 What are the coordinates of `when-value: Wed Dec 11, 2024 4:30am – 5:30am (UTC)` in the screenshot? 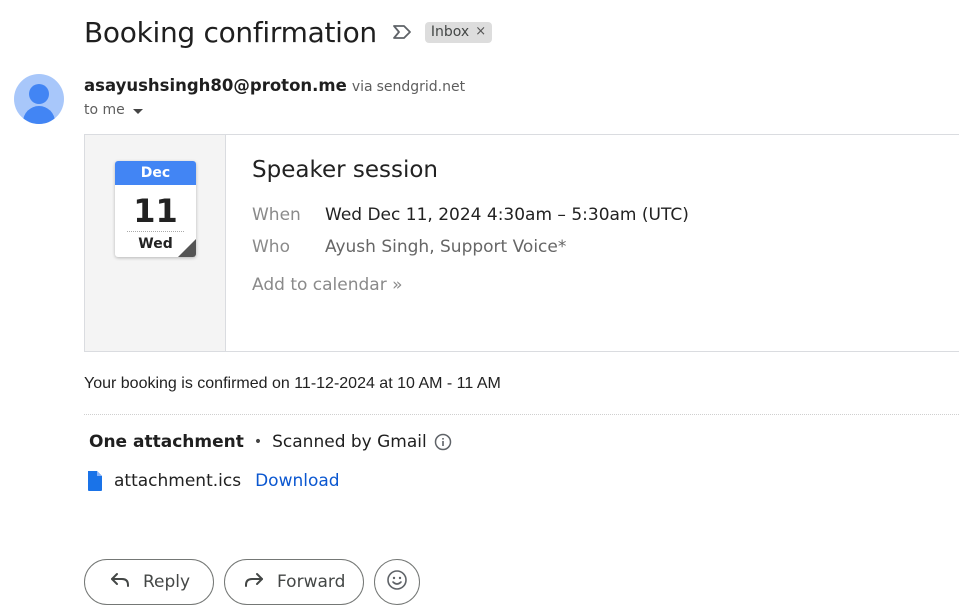 It's located at (507, 215).